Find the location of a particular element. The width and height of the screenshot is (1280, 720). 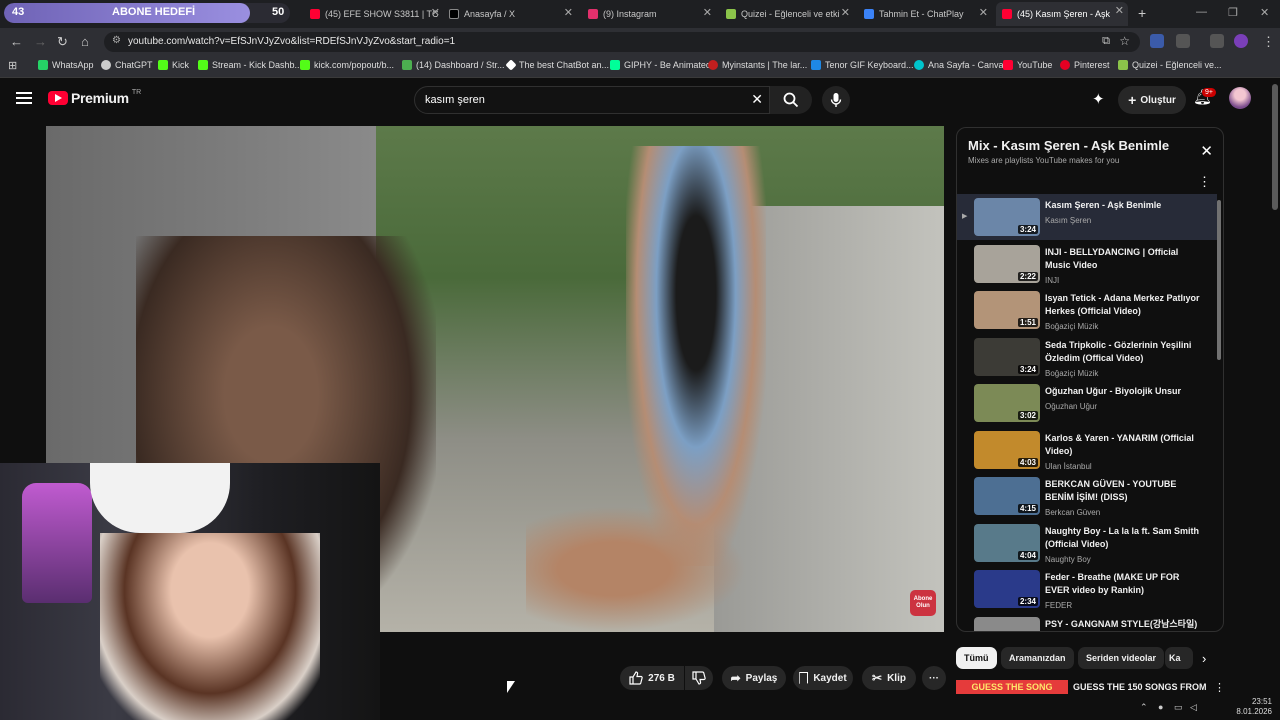

chip-all: Tümü is located at coordinates (976, 658).